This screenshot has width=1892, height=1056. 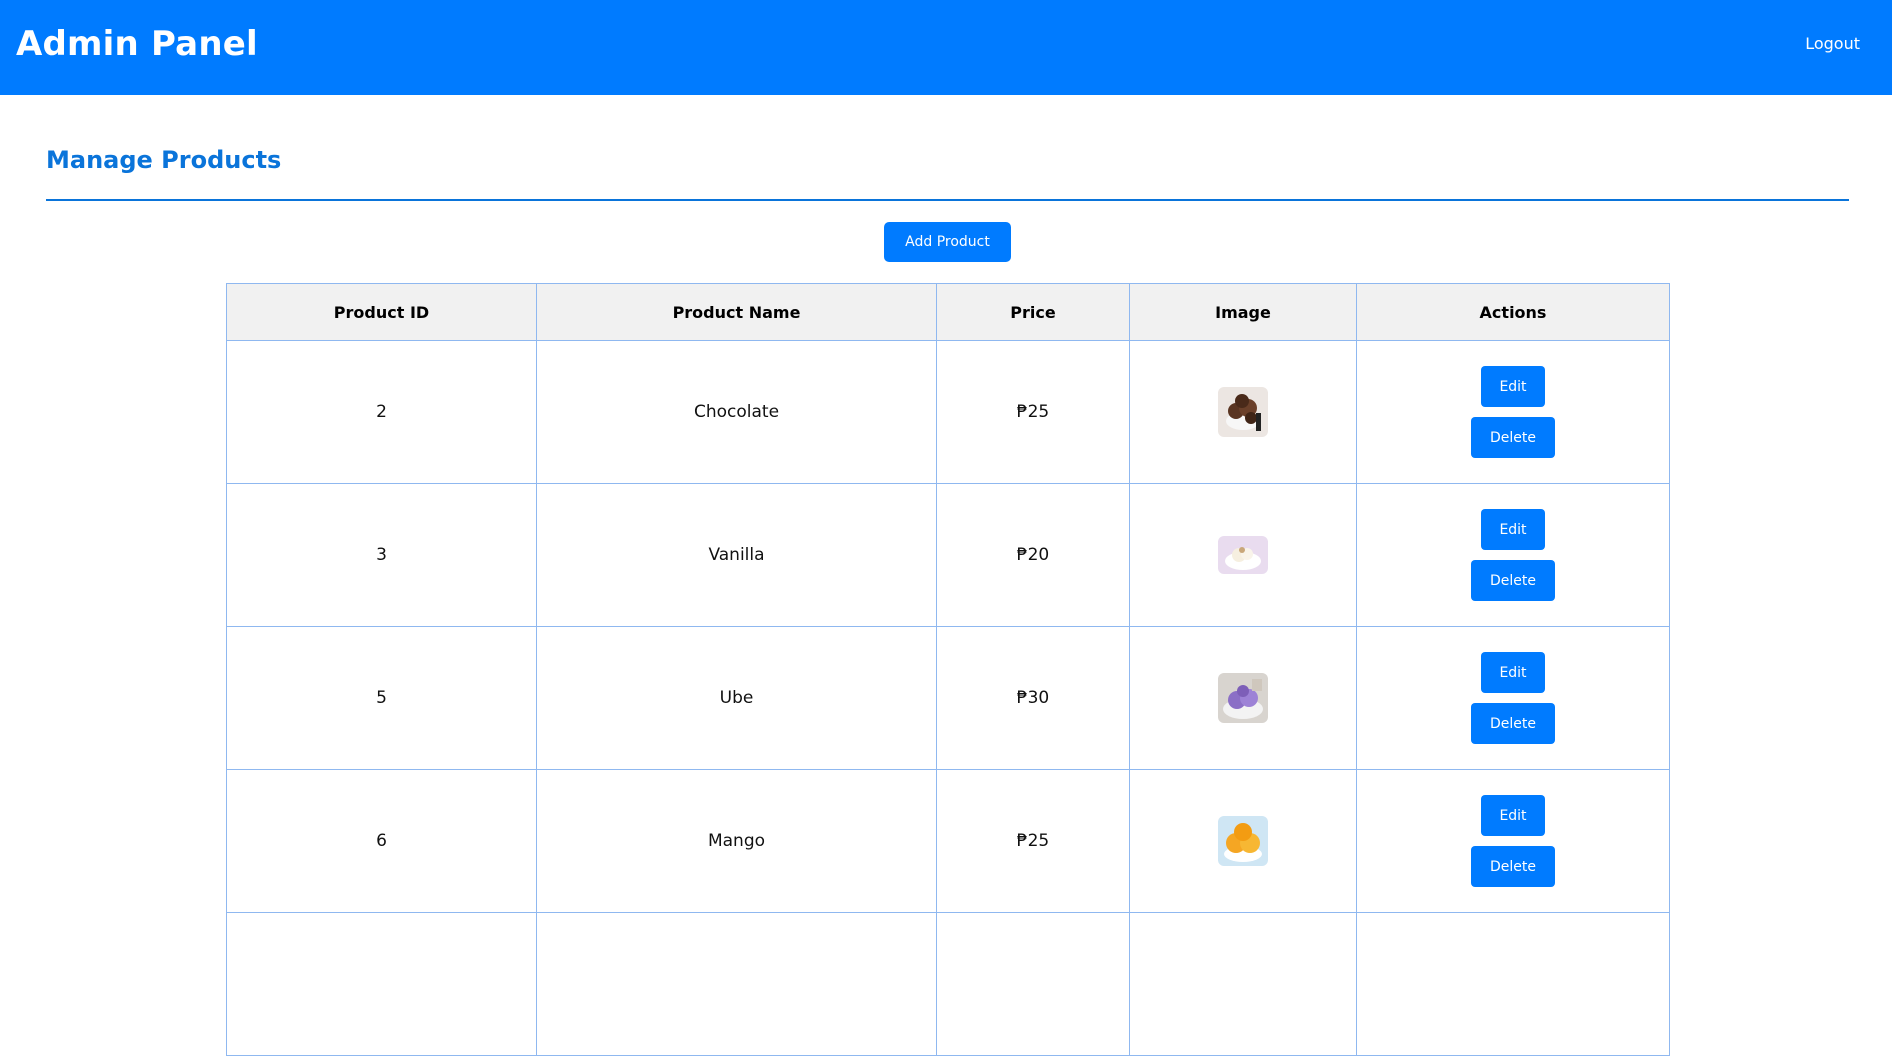 I want to click on product-actions-cell, so click(x=1513, y=984).